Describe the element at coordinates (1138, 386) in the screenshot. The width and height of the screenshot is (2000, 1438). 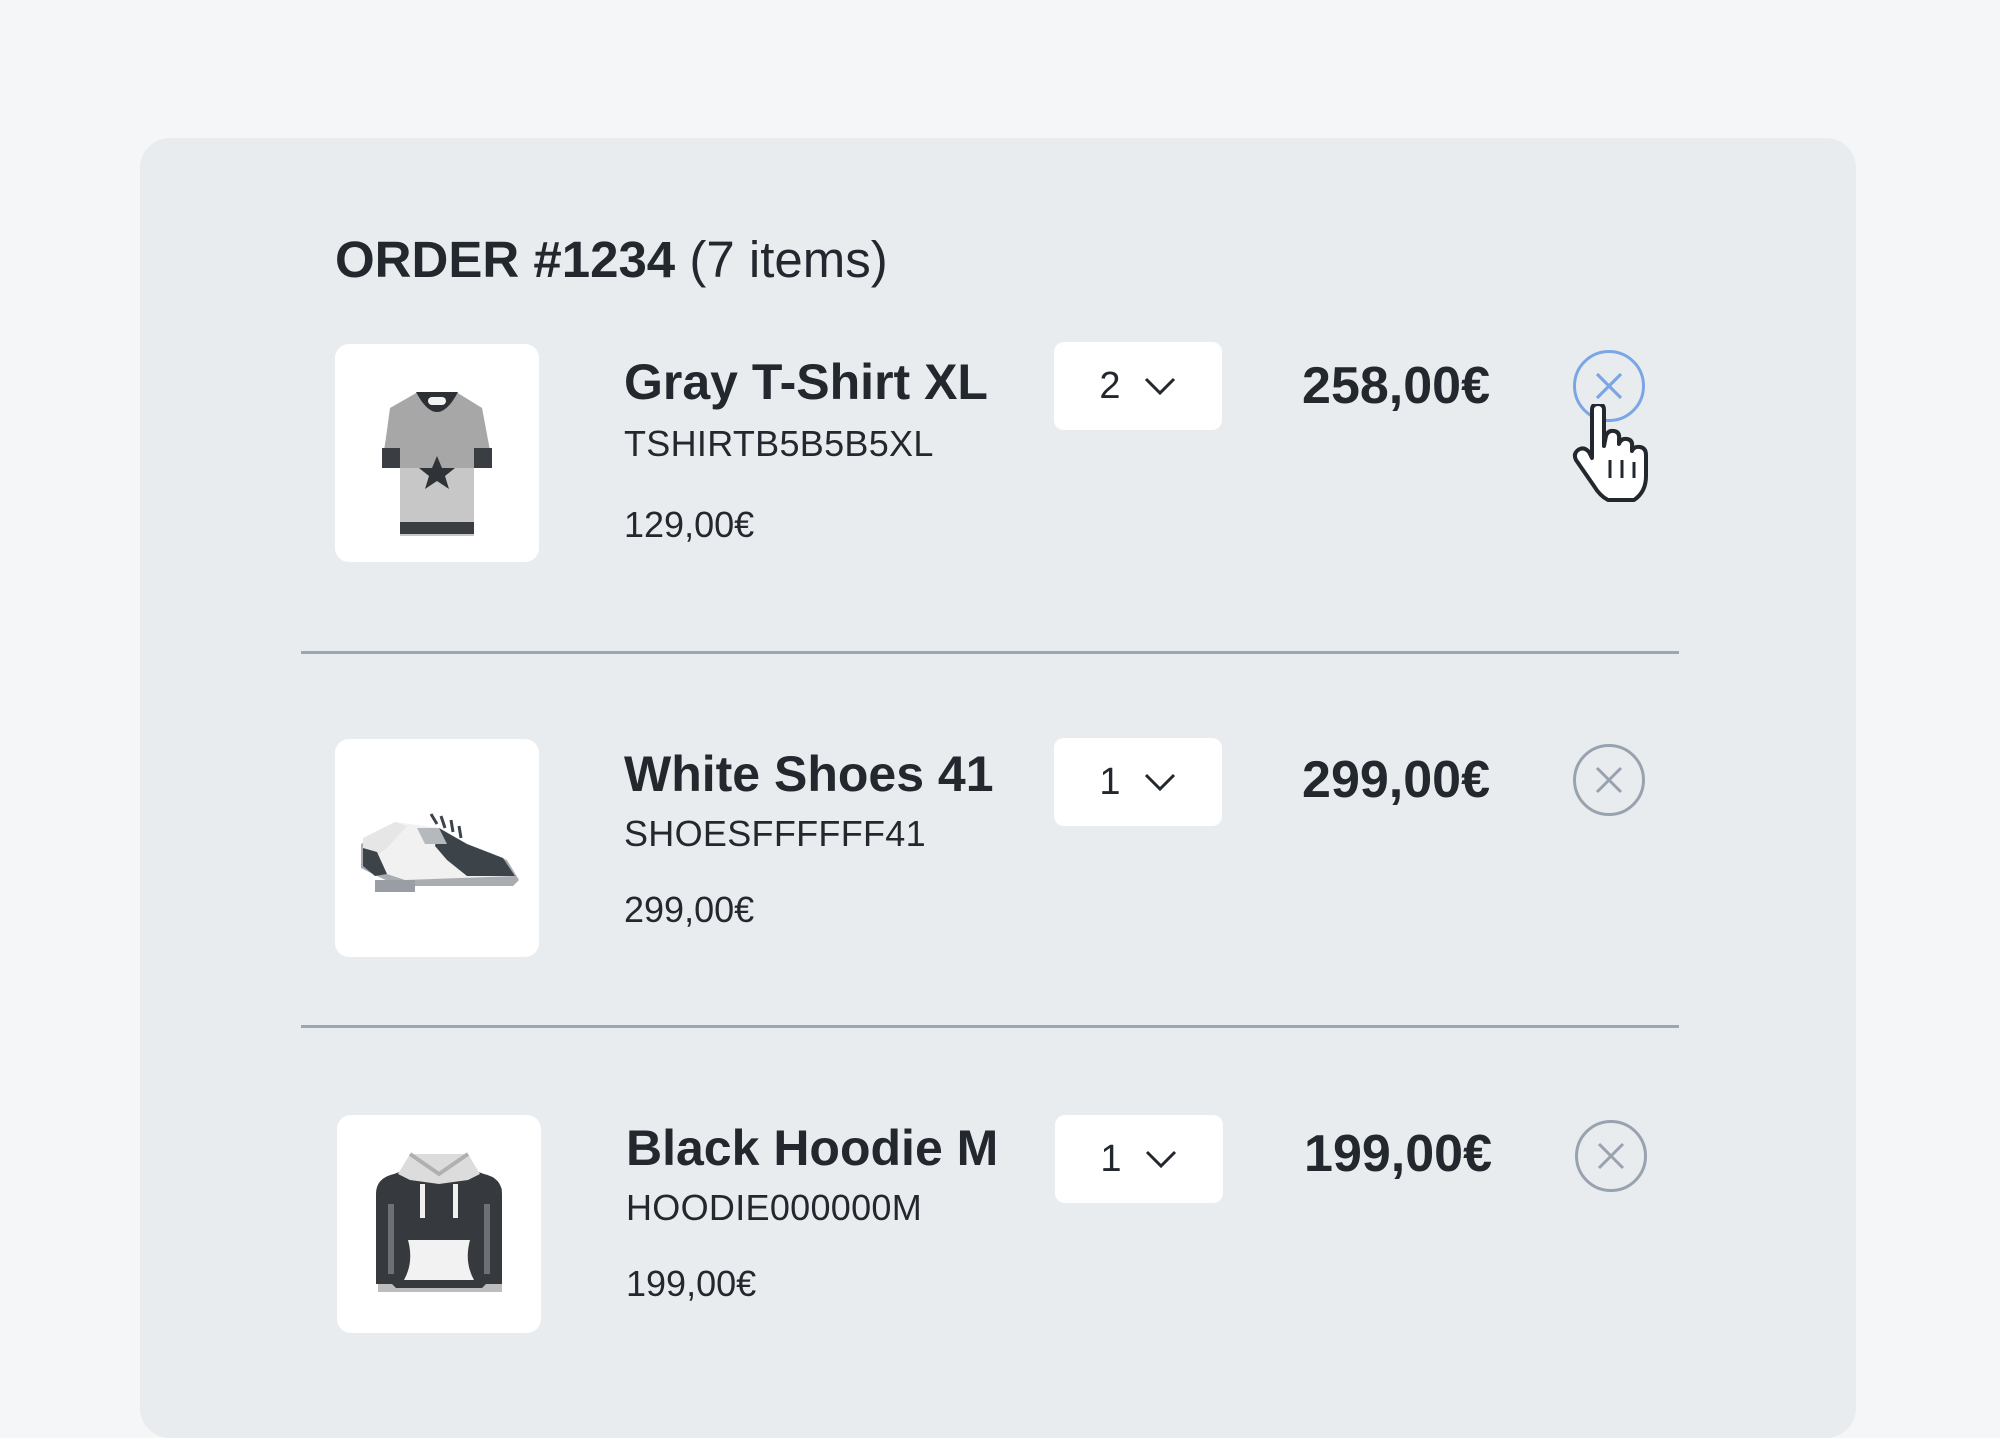
I see `quantity-select: 2` at that location.